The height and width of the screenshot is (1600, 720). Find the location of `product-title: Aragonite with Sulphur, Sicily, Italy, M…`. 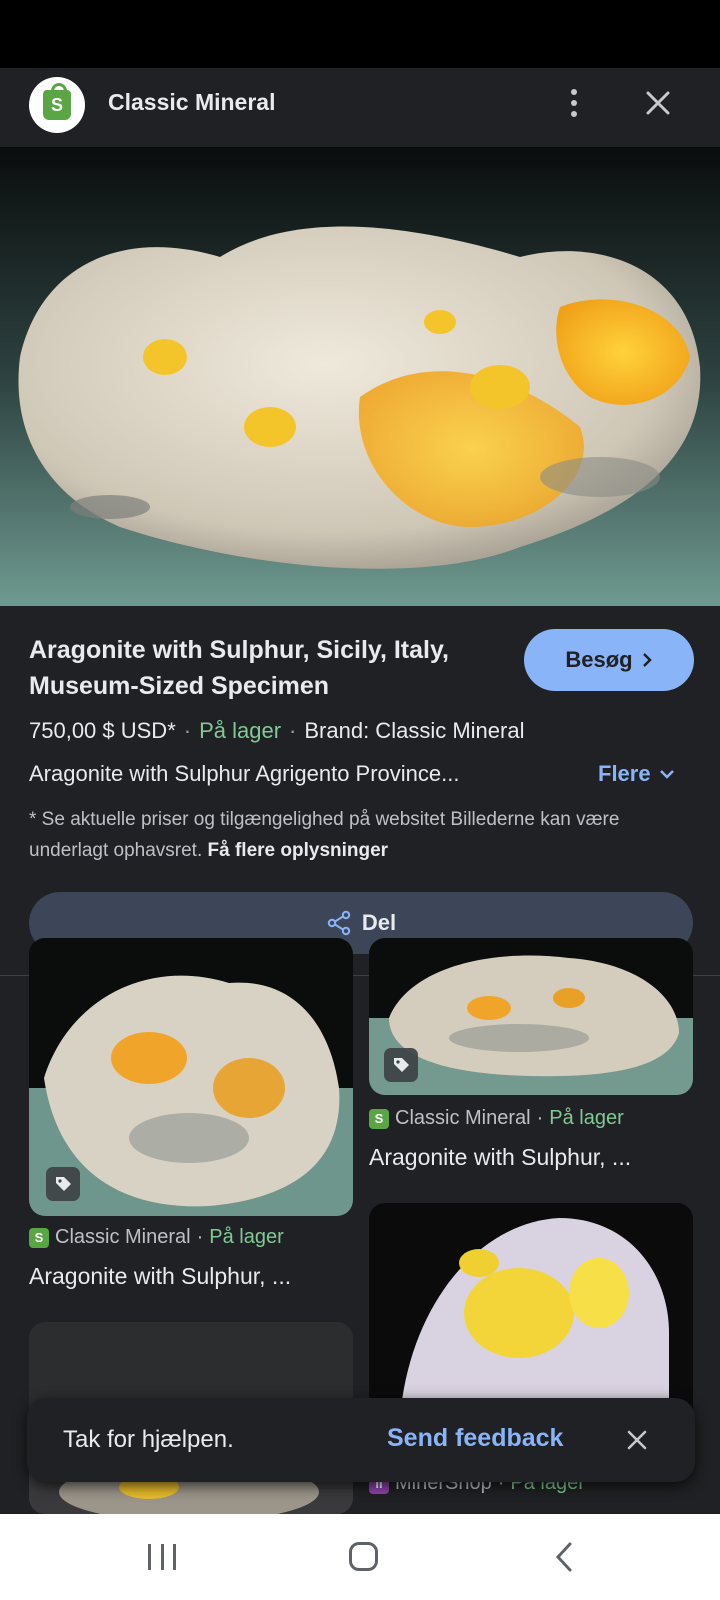

product-title: Aragonite with Sulphur, Sicily, Italy, M… is located at coordinates (239, 668).